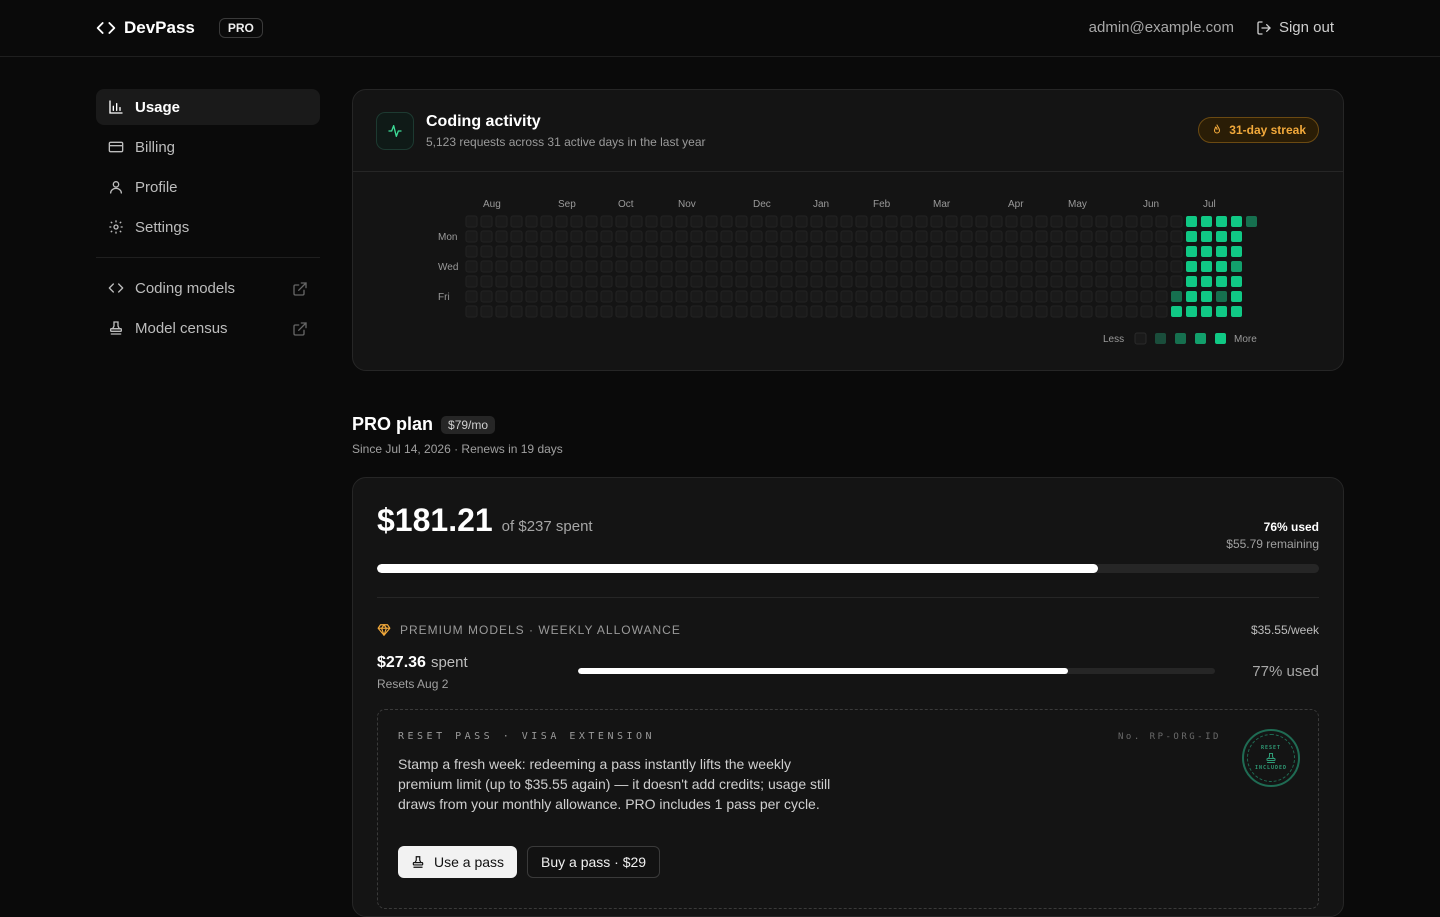  Describe the element at coordinates (208, 147) in the screenshot. I see `sidebar-item-billing: Billing` at that location.